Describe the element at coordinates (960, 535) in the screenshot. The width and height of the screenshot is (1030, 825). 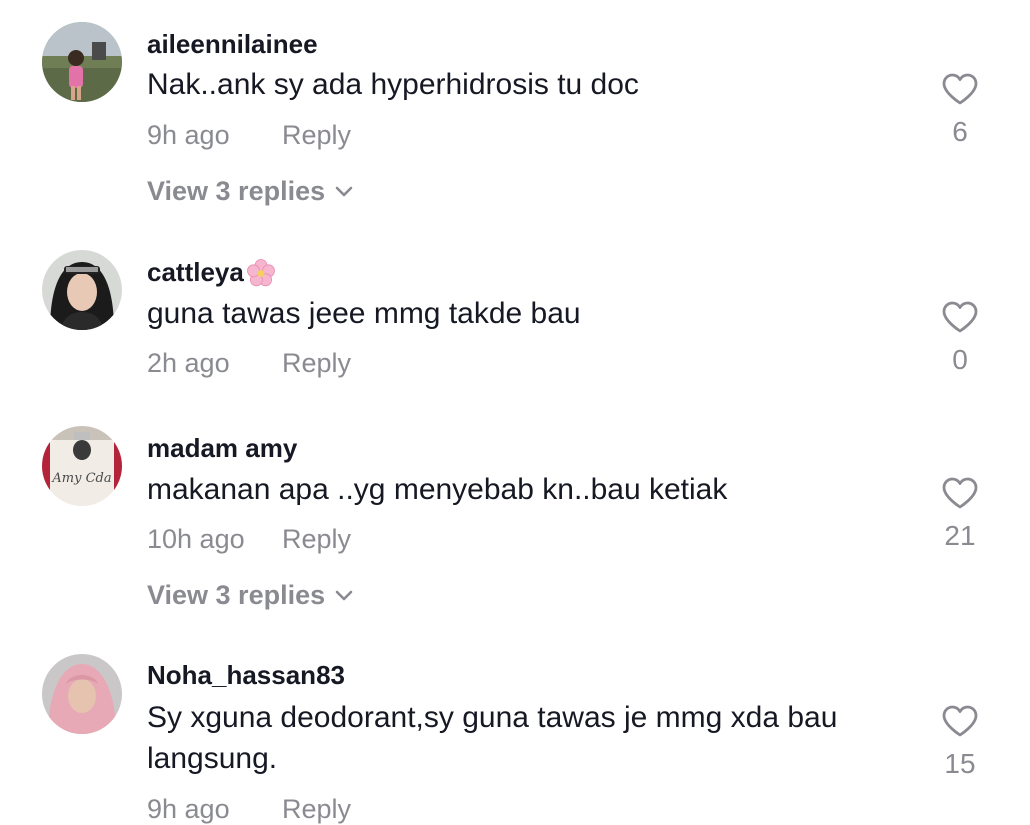
I see `like-count: 21` at that location.